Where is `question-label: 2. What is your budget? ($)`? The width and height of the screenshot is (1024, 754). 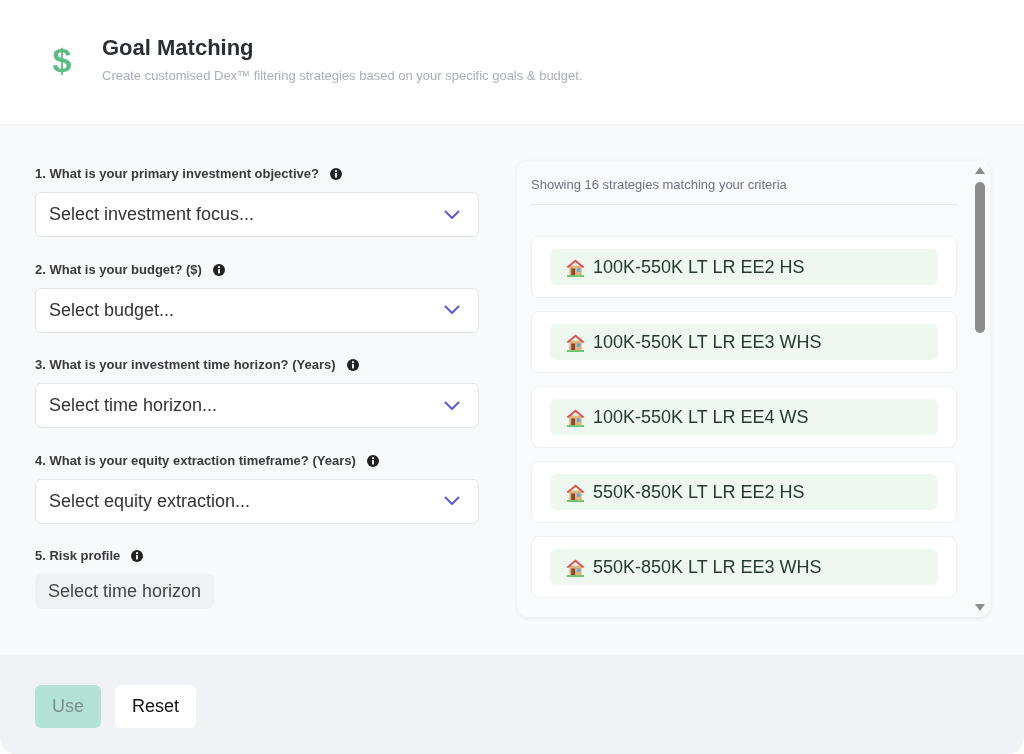 question-label: 2. What is your budget? ($) is located at coordinates (118, 269).